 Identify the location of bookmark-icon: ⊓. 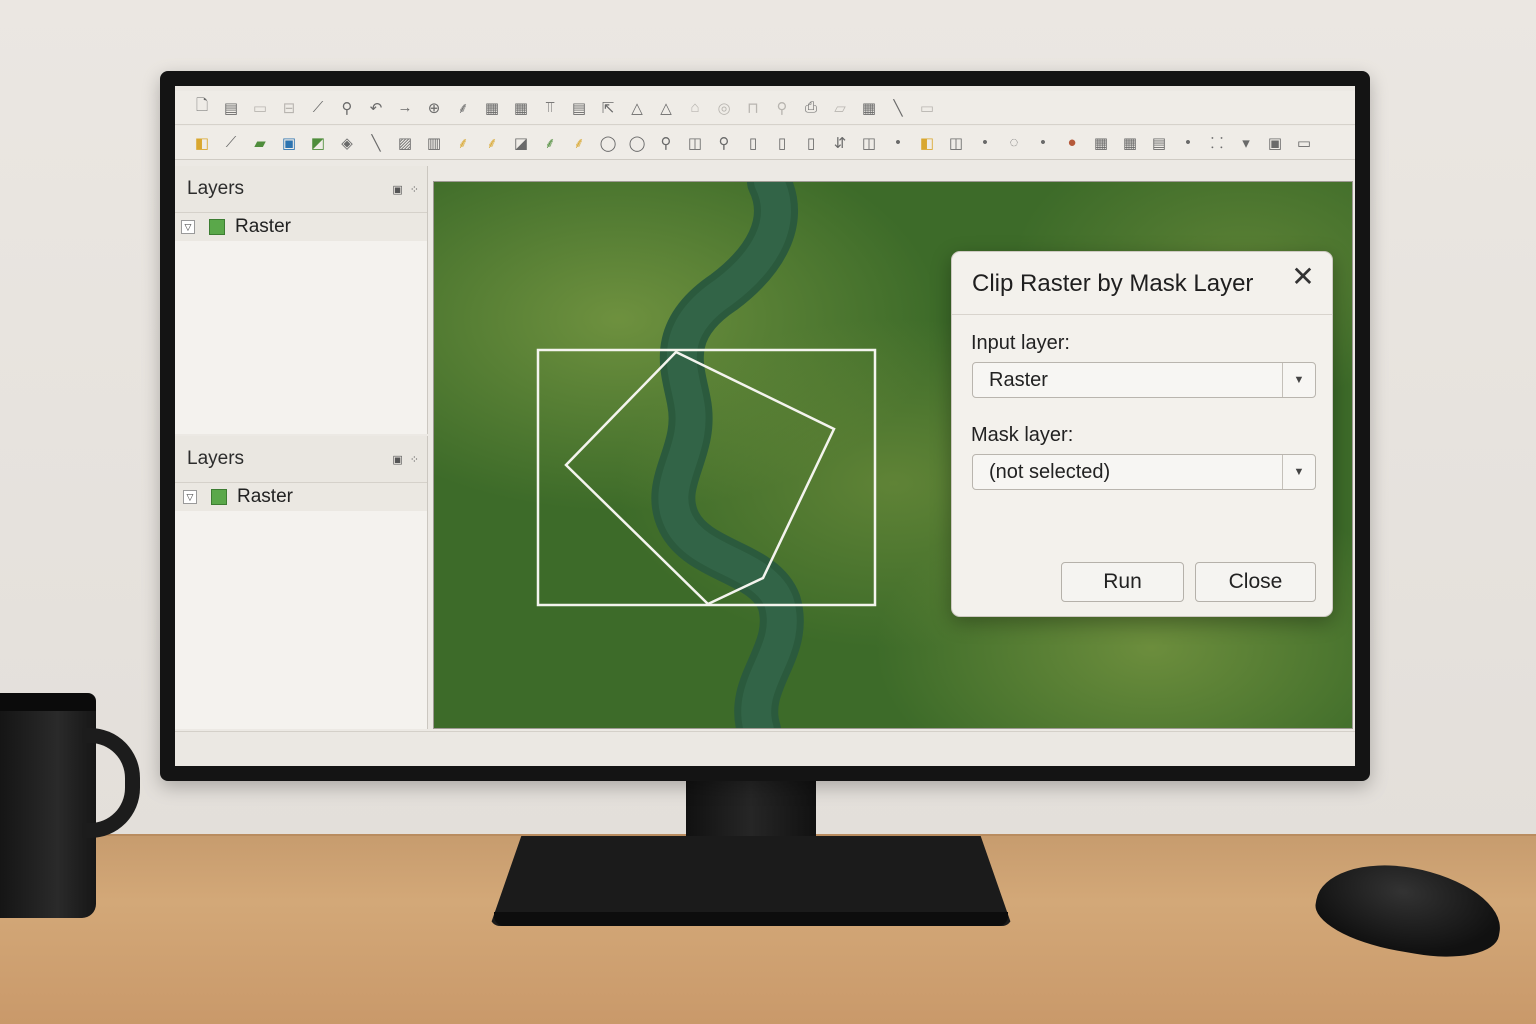
(753, 108).